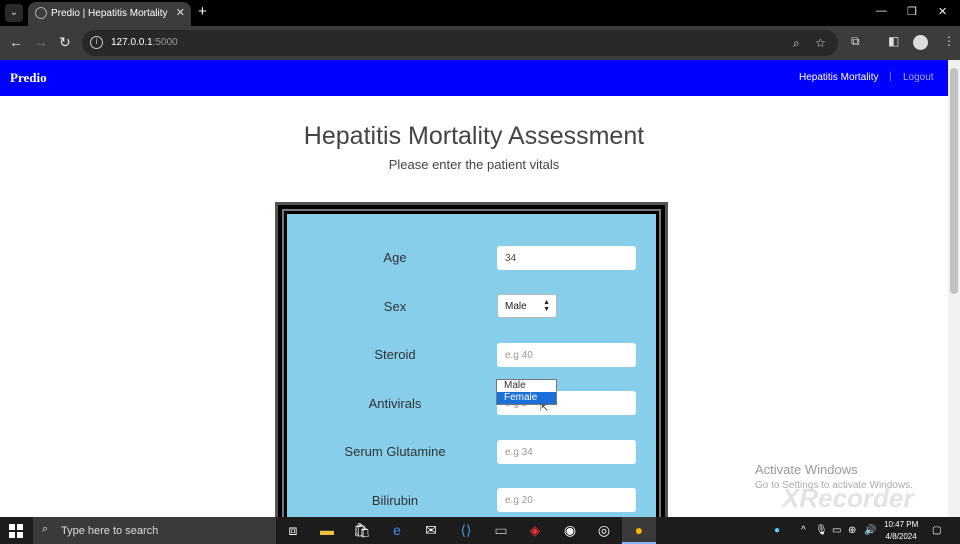  I want to click on media-app-icon: ◎, so click(604, 530).